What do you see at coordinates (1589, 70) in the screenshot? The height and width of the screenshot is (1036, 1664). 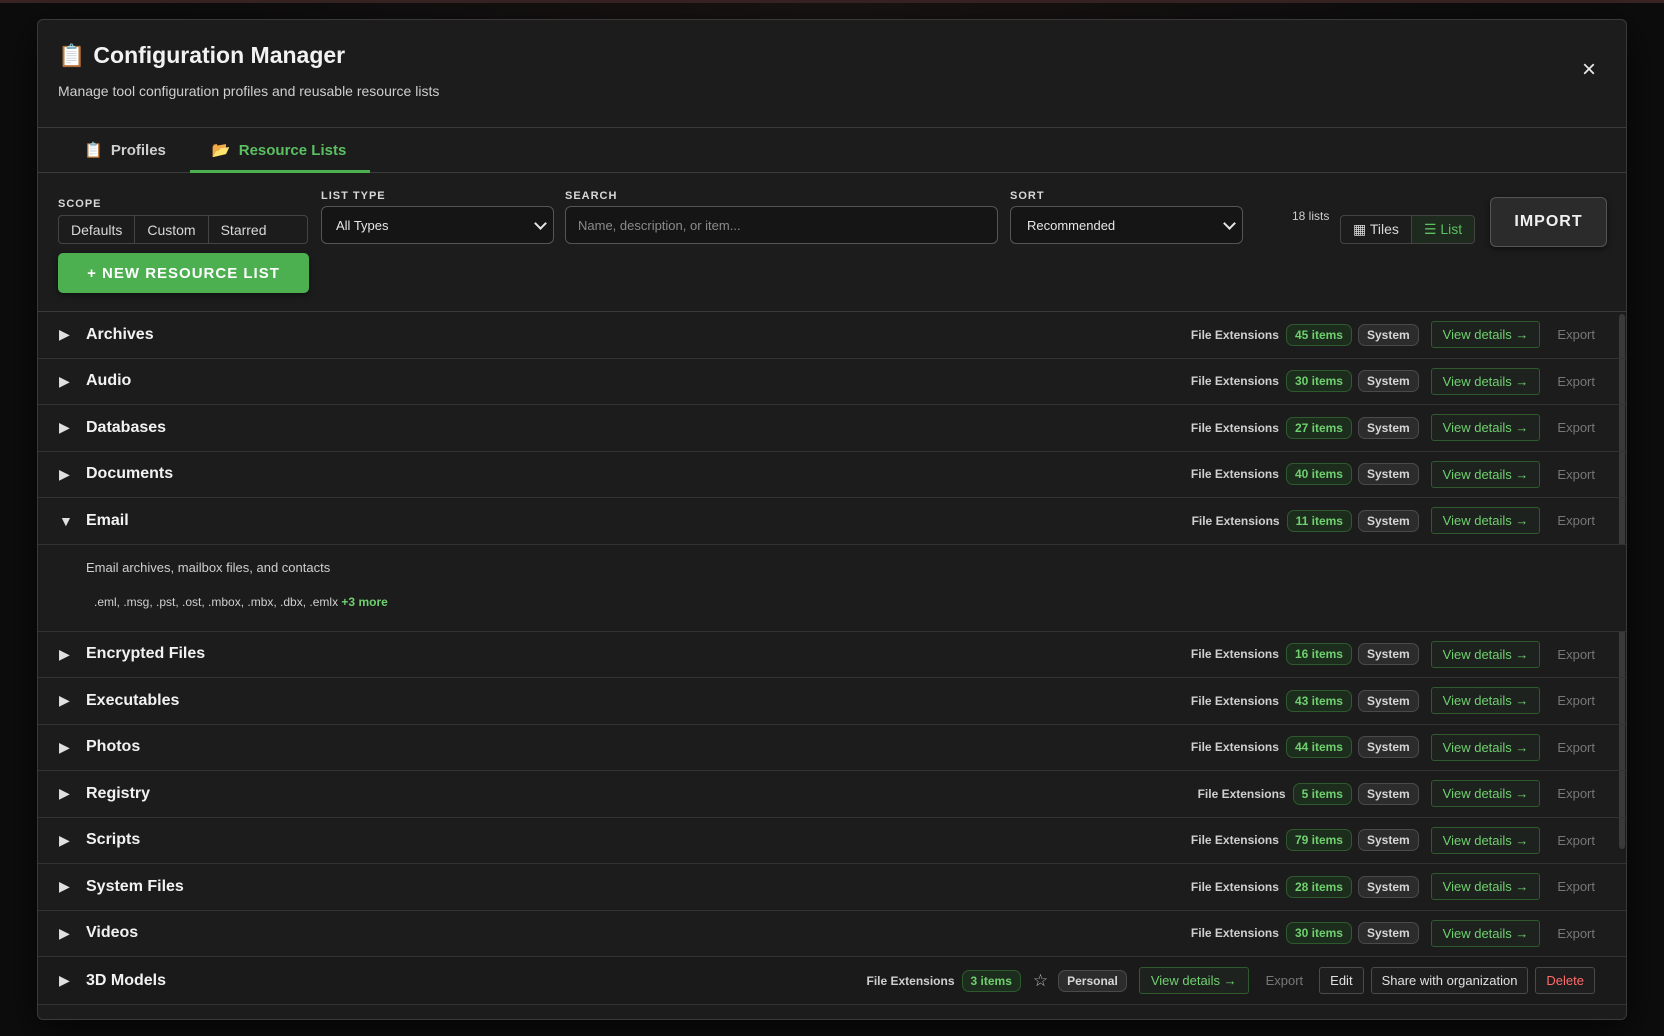 I see `close-icon: ×` at bounding box center [1589, 70].